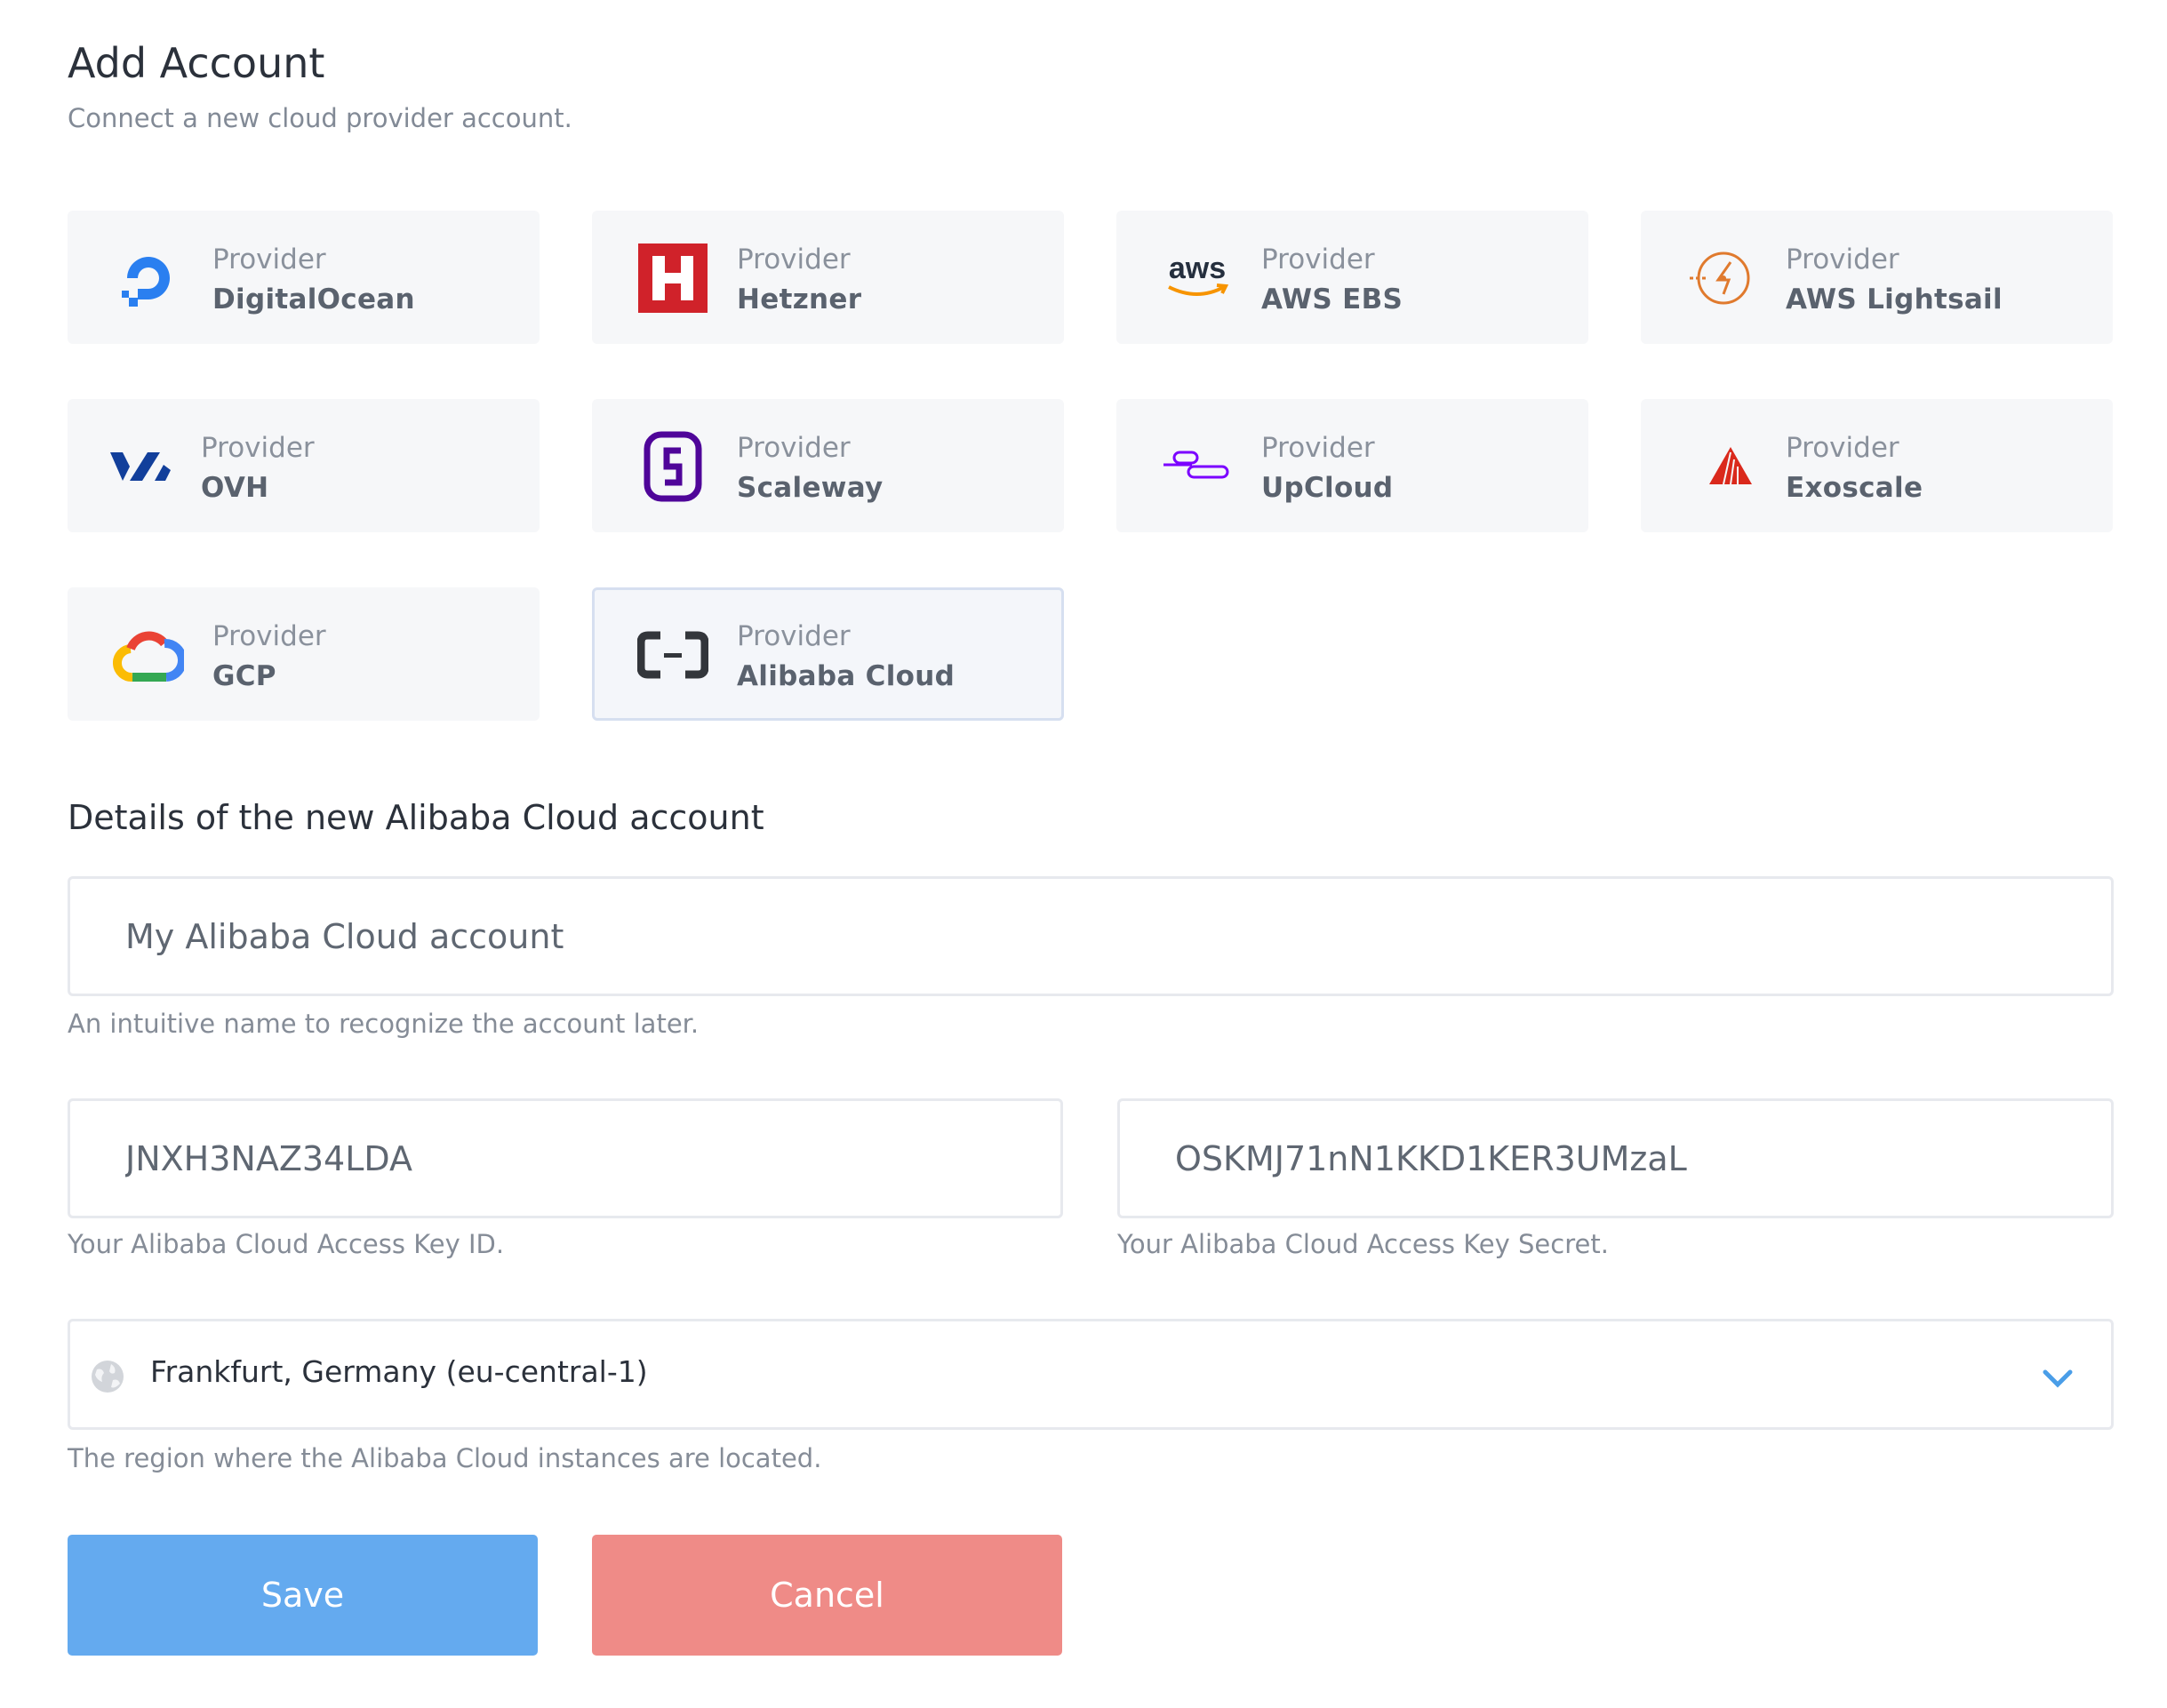 Image resolution: width=2167 pixels, height=1708 pixels. What do you see at coordinates (1721, 278) in the screenshot?
I see `aws-lightsail-icon` at bounding box center [1721, 278].